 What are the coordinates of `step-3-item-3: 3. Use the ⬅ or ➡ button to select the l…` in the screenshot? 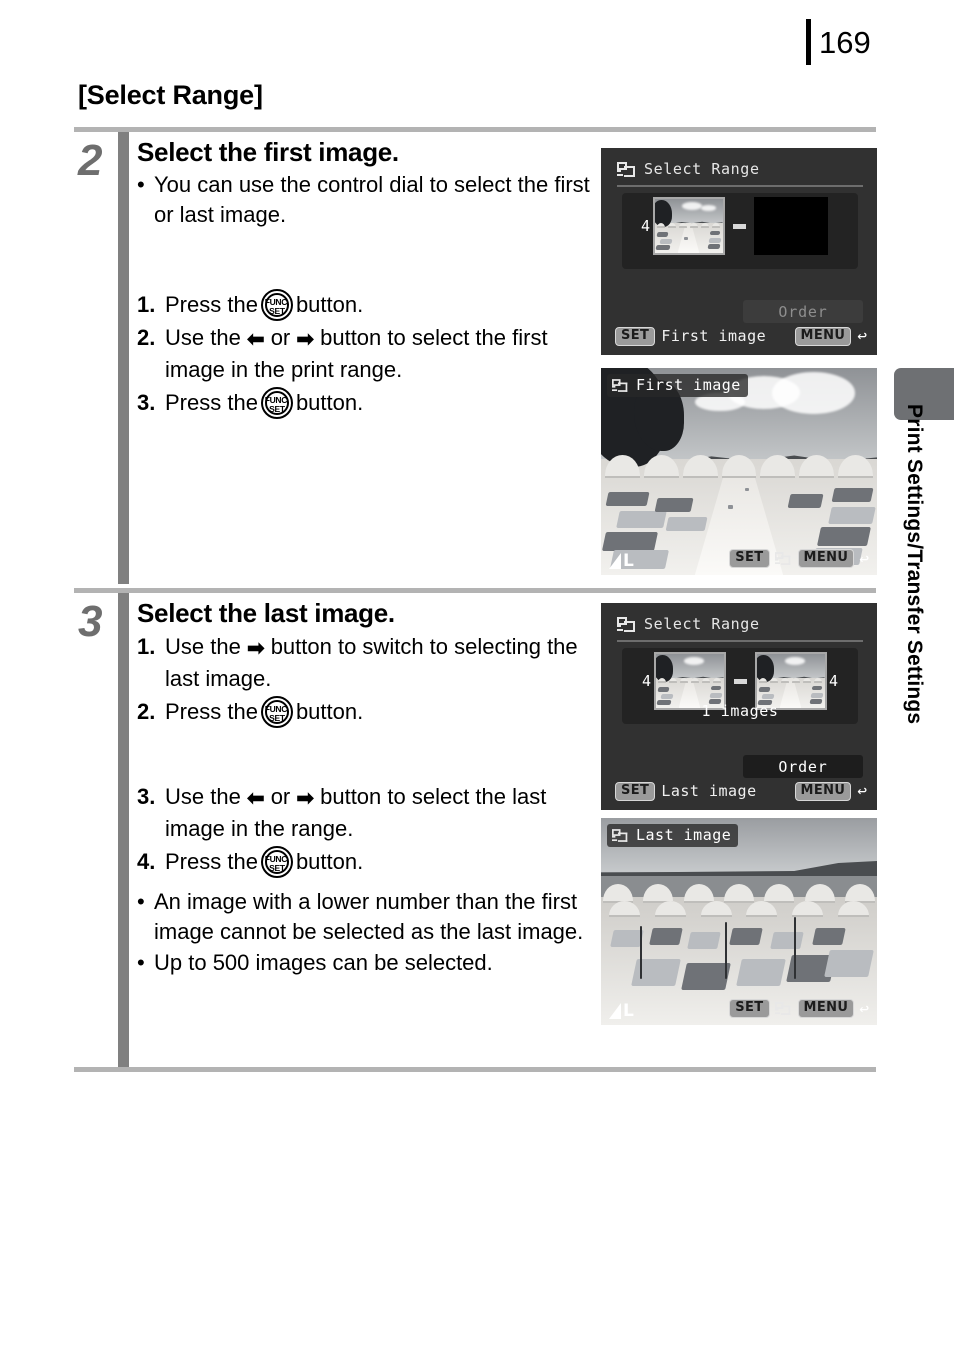 It's located at (367, 813).